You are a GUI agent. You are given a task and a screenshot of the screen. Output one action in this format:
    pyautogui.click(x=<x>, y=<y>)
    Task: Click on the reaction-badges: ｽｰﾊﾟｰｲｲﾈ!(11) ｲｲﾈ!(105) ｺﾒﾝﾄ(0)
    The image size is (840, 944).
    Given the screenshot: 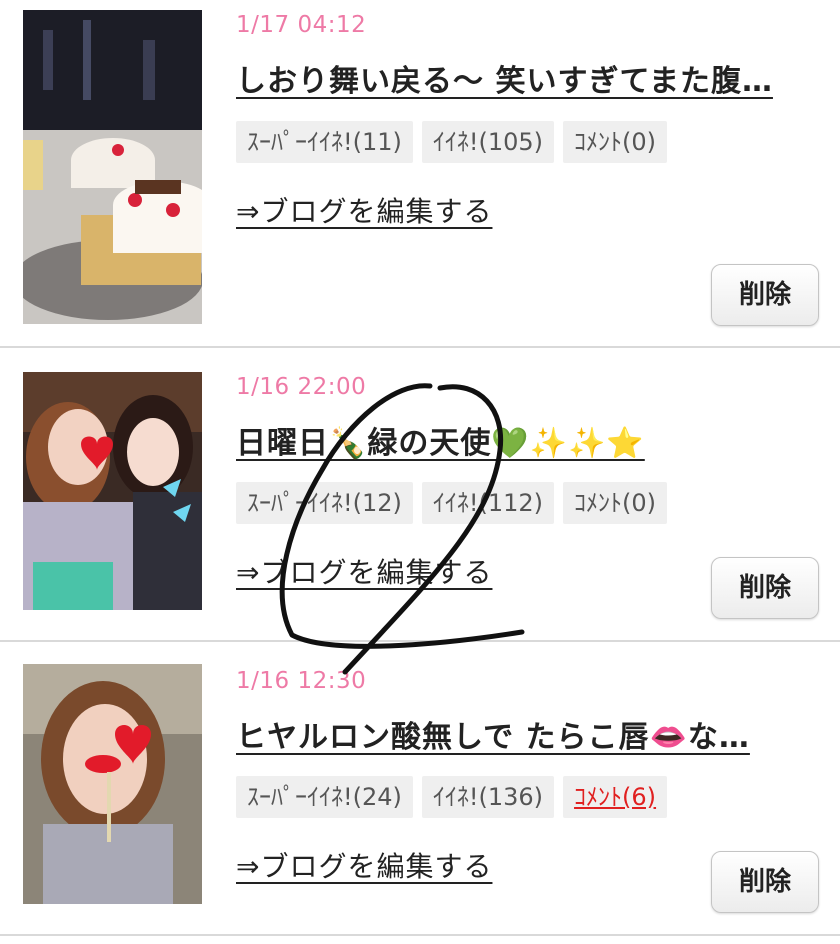 What is the action you would take?
    pyautogui.click(x=452, y=142)
    